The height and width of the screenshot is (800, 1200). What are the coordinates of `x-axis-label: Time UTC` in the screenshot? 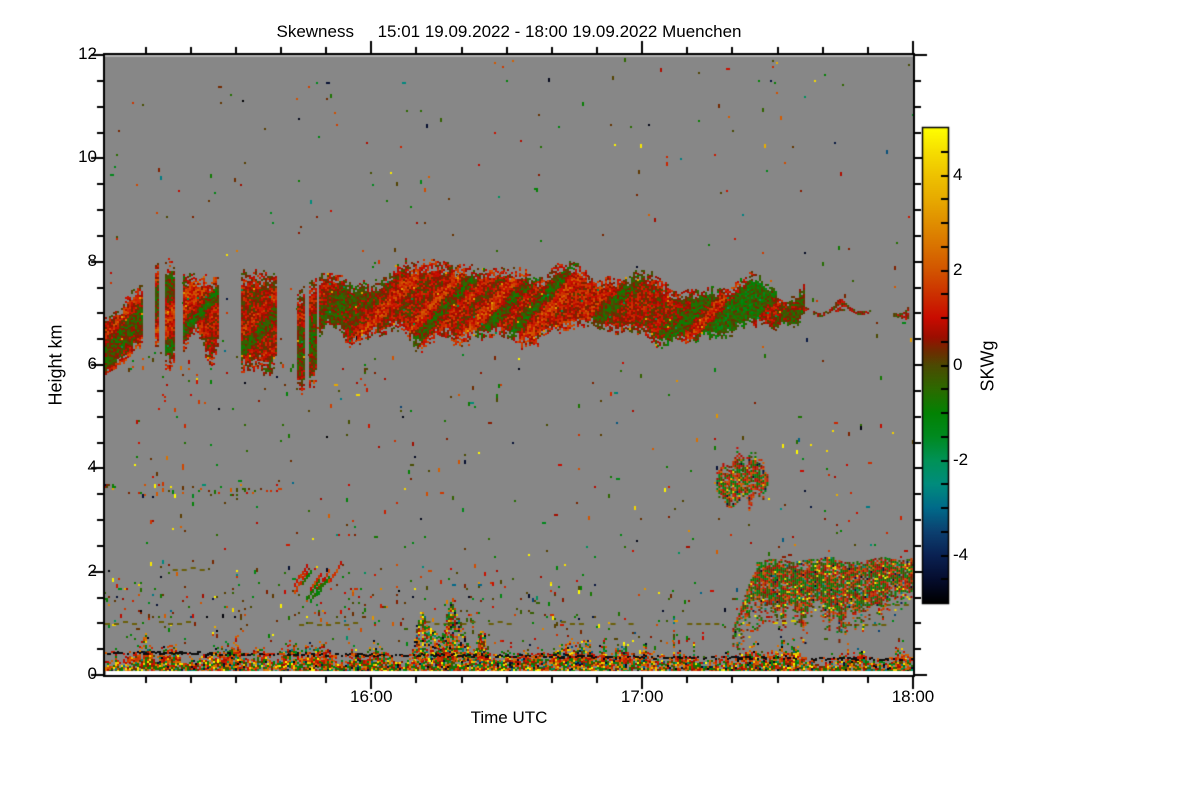 It's located at (509, 717).